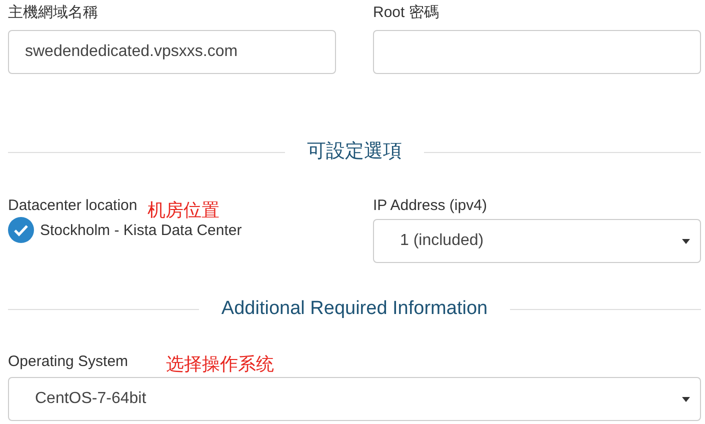 This screenshot has height=424, width=705. I want to click on option-label: Stockholm - Kista Data Center, so click(141, 230).